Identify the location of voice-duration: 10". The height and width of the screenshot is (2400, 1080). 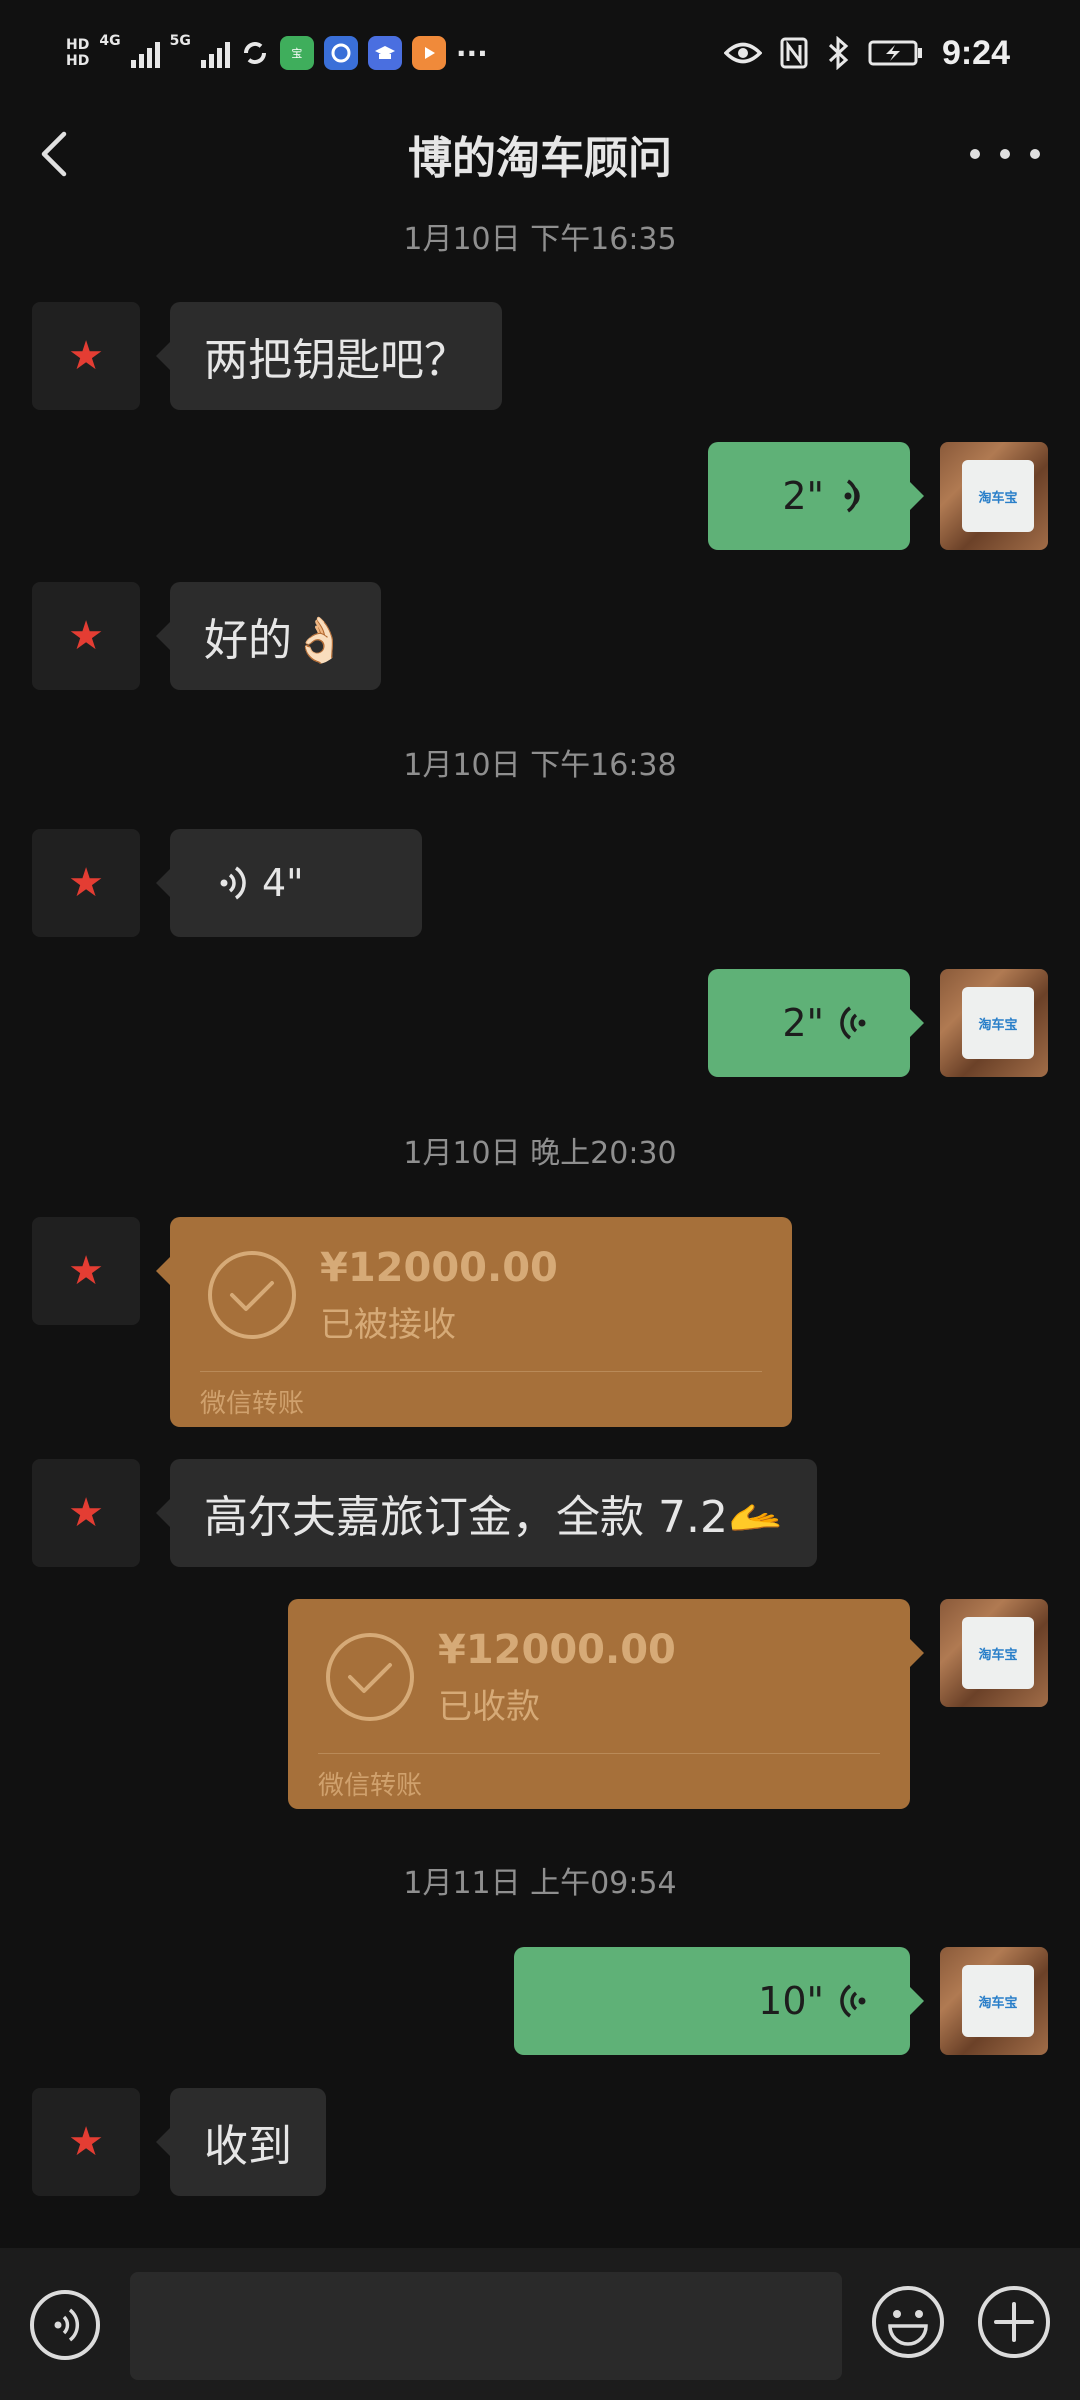
(791, 2001).